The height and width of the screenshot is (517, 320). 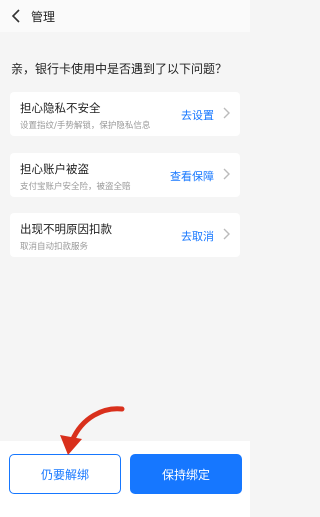 I want to click on chevron-left-icon, so click(x=15, y=16).